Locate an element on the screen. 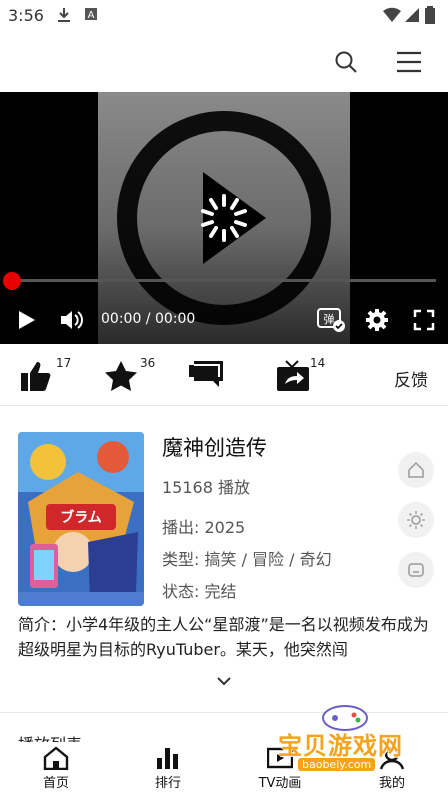 The image size is (448, 796). chevron-down-icon is located at coordinates (224, 682).